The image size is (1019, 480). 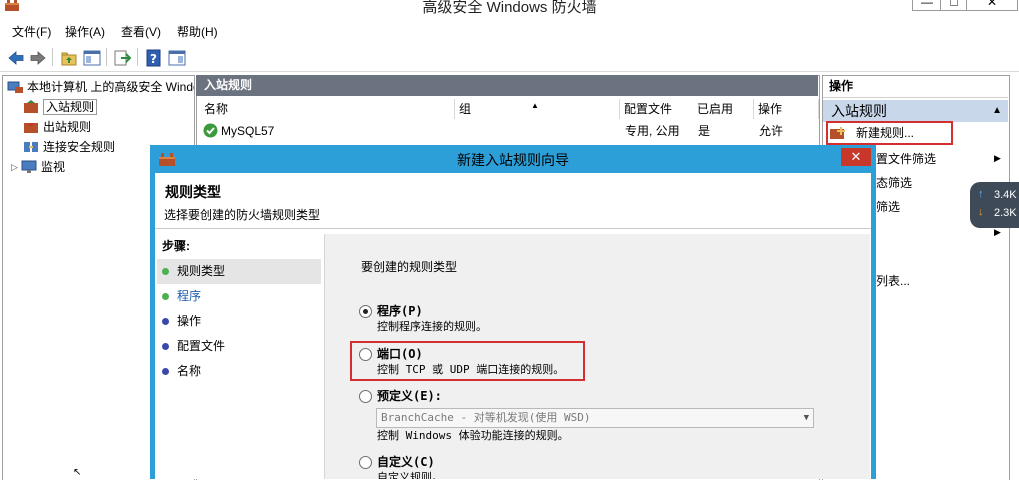 What do you see at coordinates (1005, 195) in the screenshot?
I see `upload-speed: 3.4K` at bounding box center [1005, 195].